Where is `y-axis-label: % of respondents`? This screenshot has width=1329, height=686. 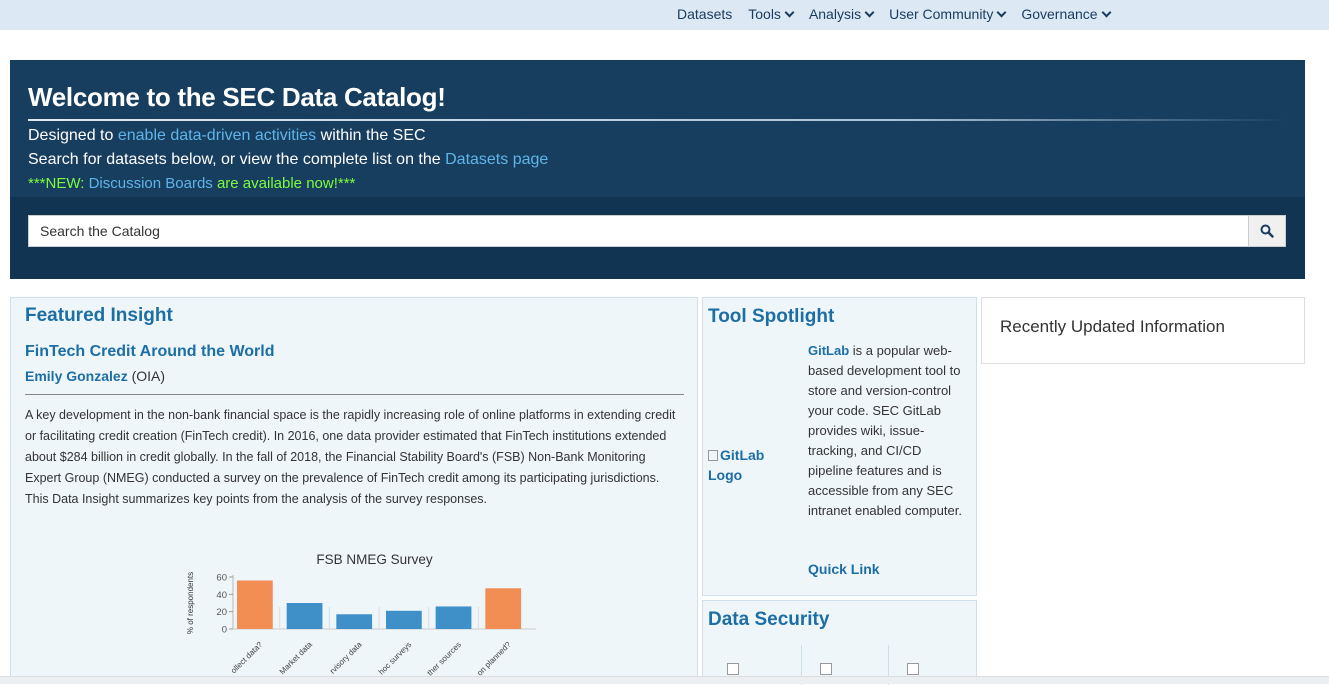 y-axis-label: % of respondents is located at coordinates (190, 603).